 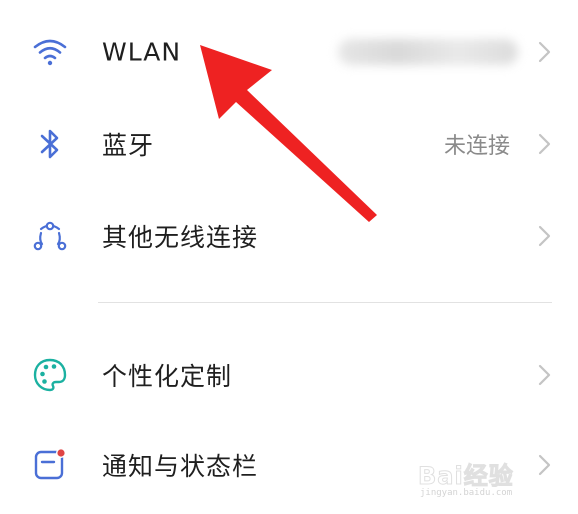 What do you see at coordinates (180, 237) in the screenshot?
I see `settings-item-label: 其他无线连接` at bounding box center [180, 237].